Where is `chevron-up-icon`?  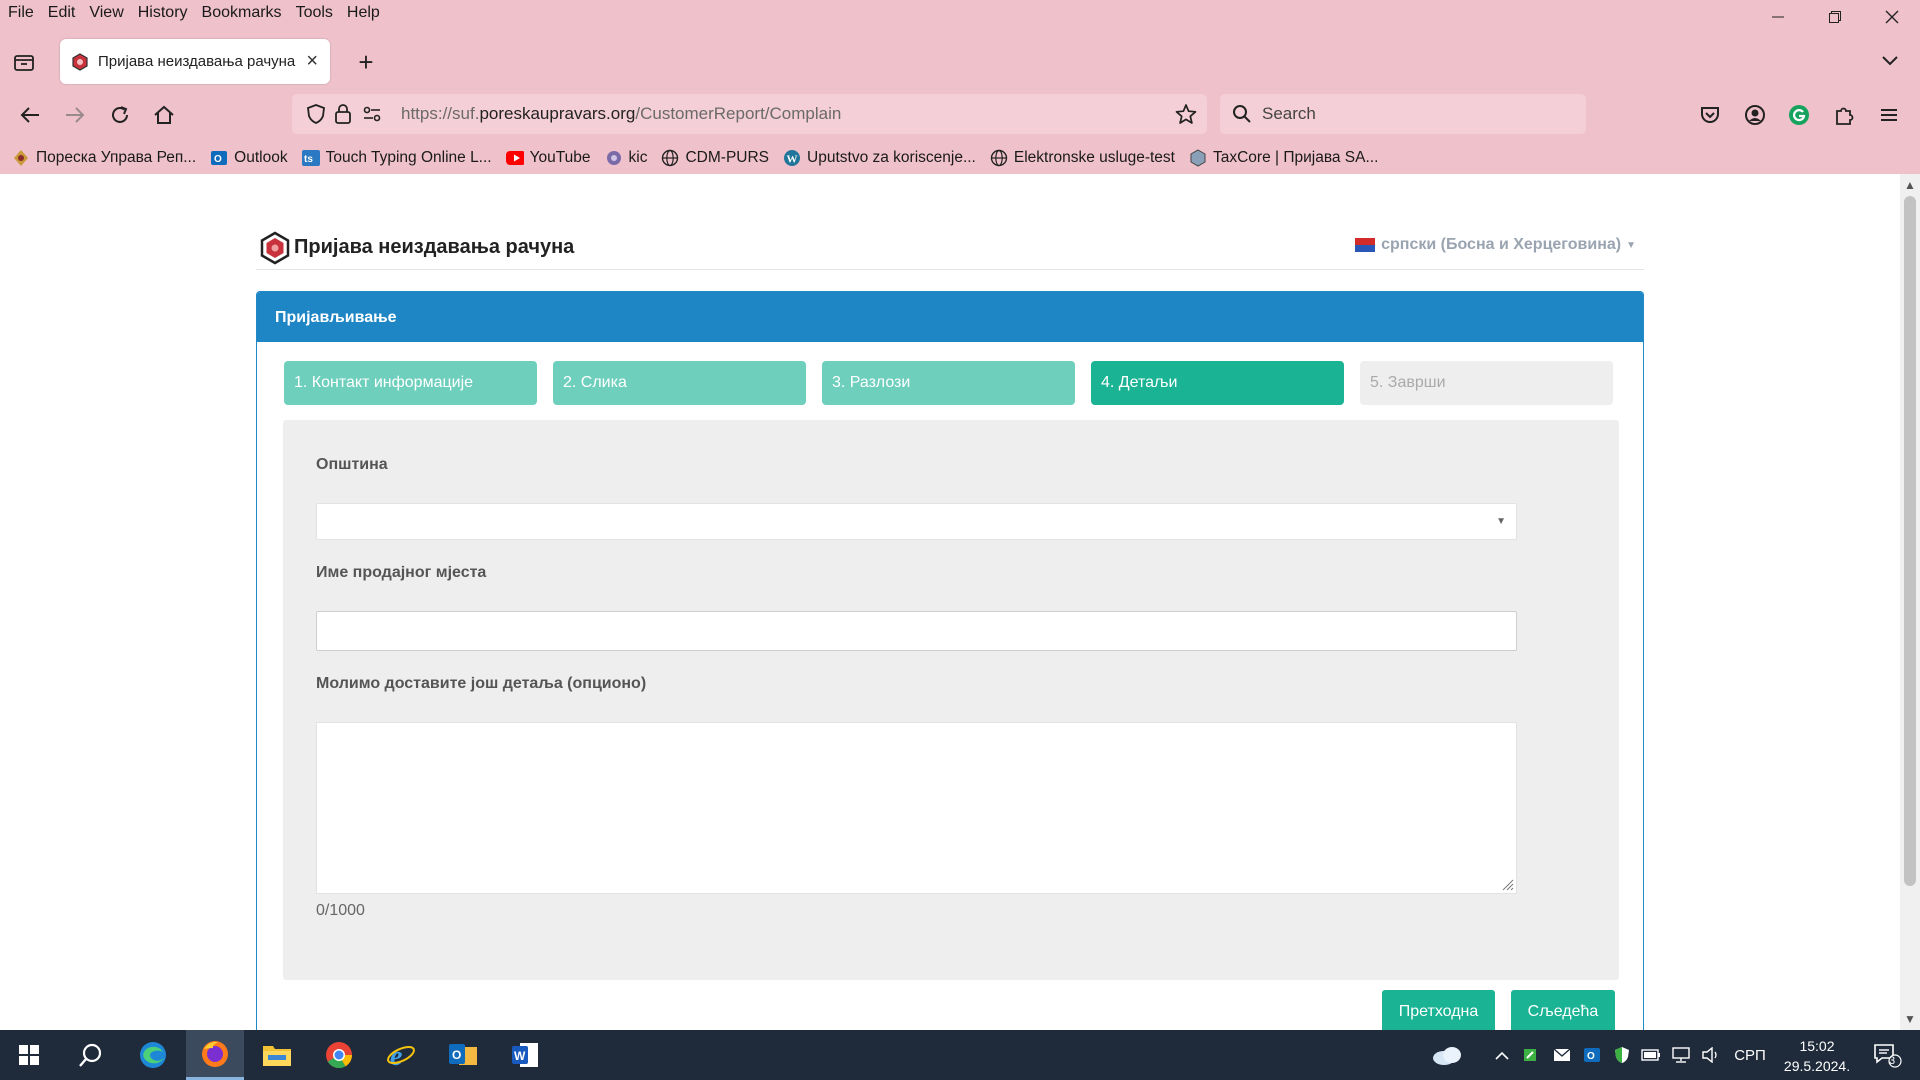
chevron-up-icon is located at coordinates (1502, 1055).